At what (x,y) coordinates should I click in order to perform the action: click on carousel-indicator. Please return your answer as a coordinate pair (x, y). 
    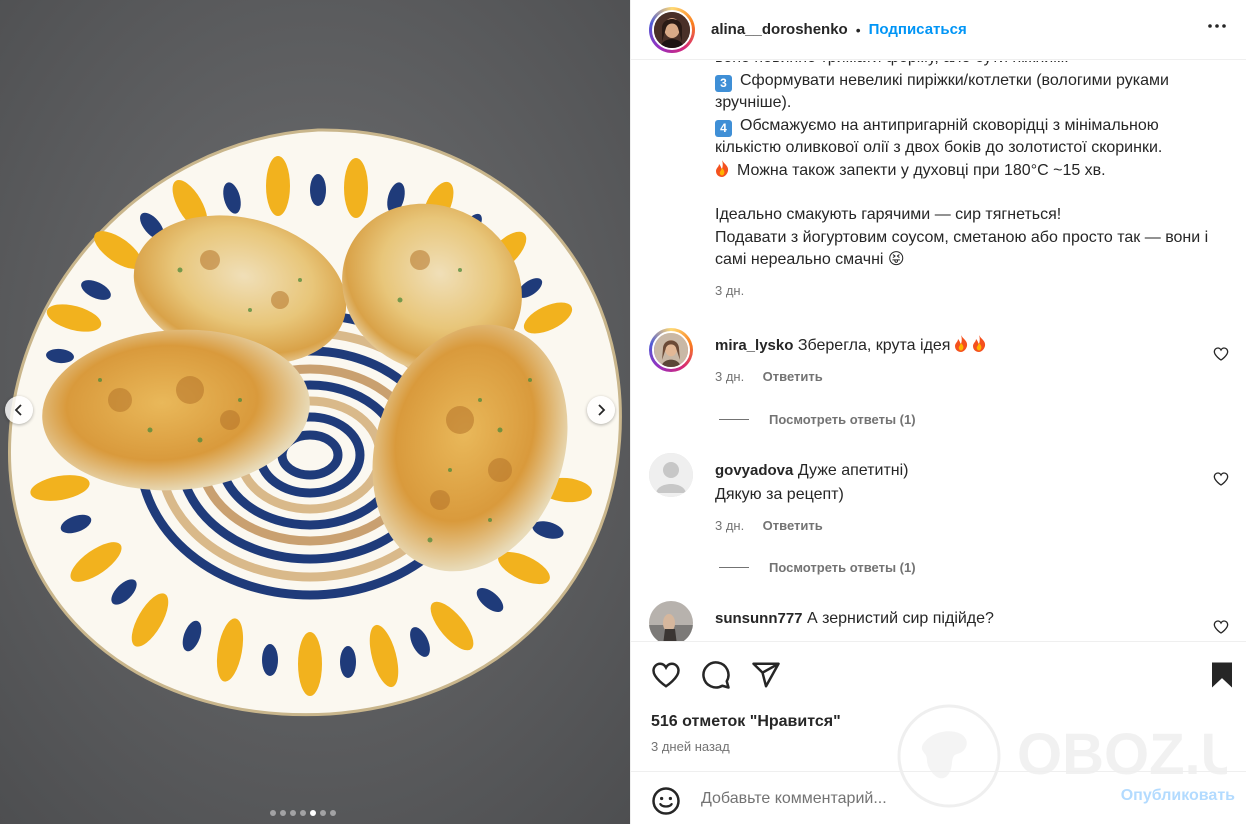
    Looking at the image, I should click on (303, 813).